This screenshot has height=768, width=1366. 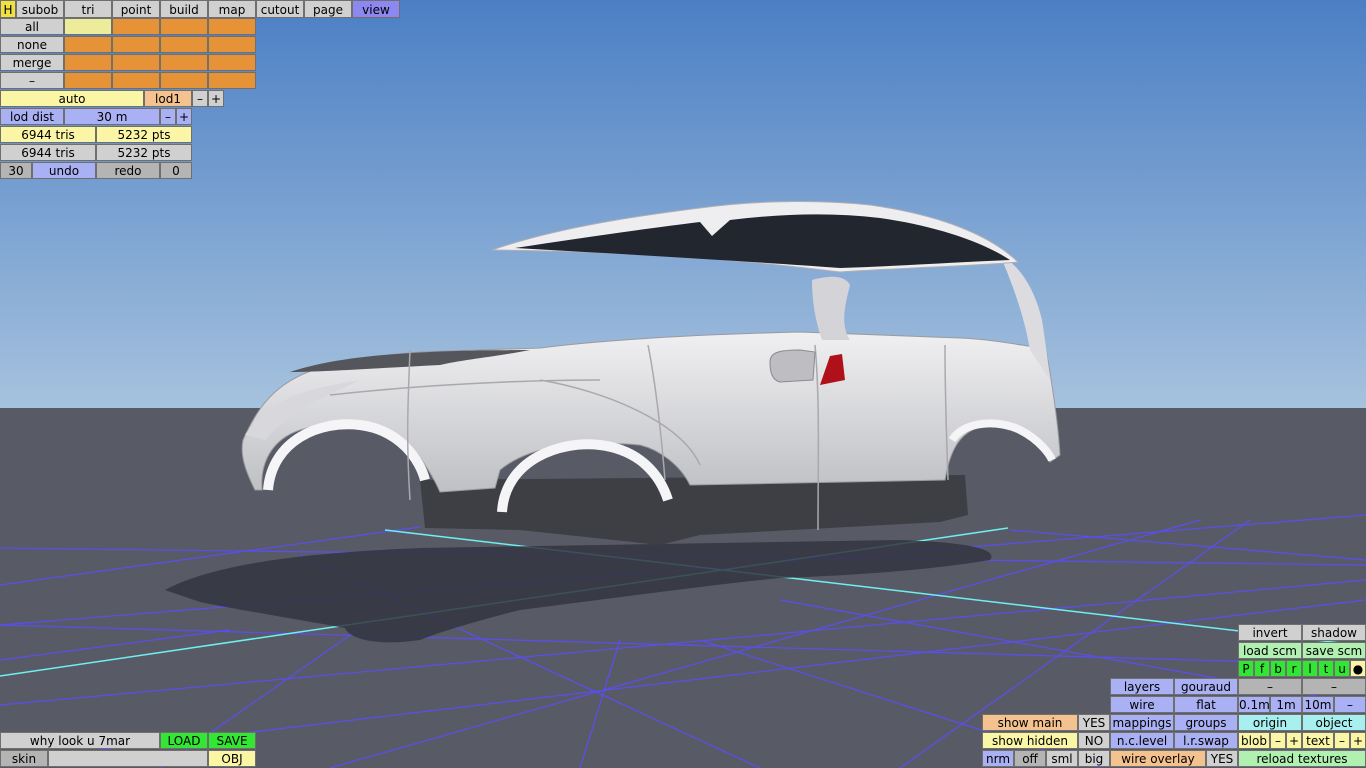 What do you see at coordinates (216, 98) in the screenshot?
I see `lod-plus-button: +` at bounding box center [216, 98].